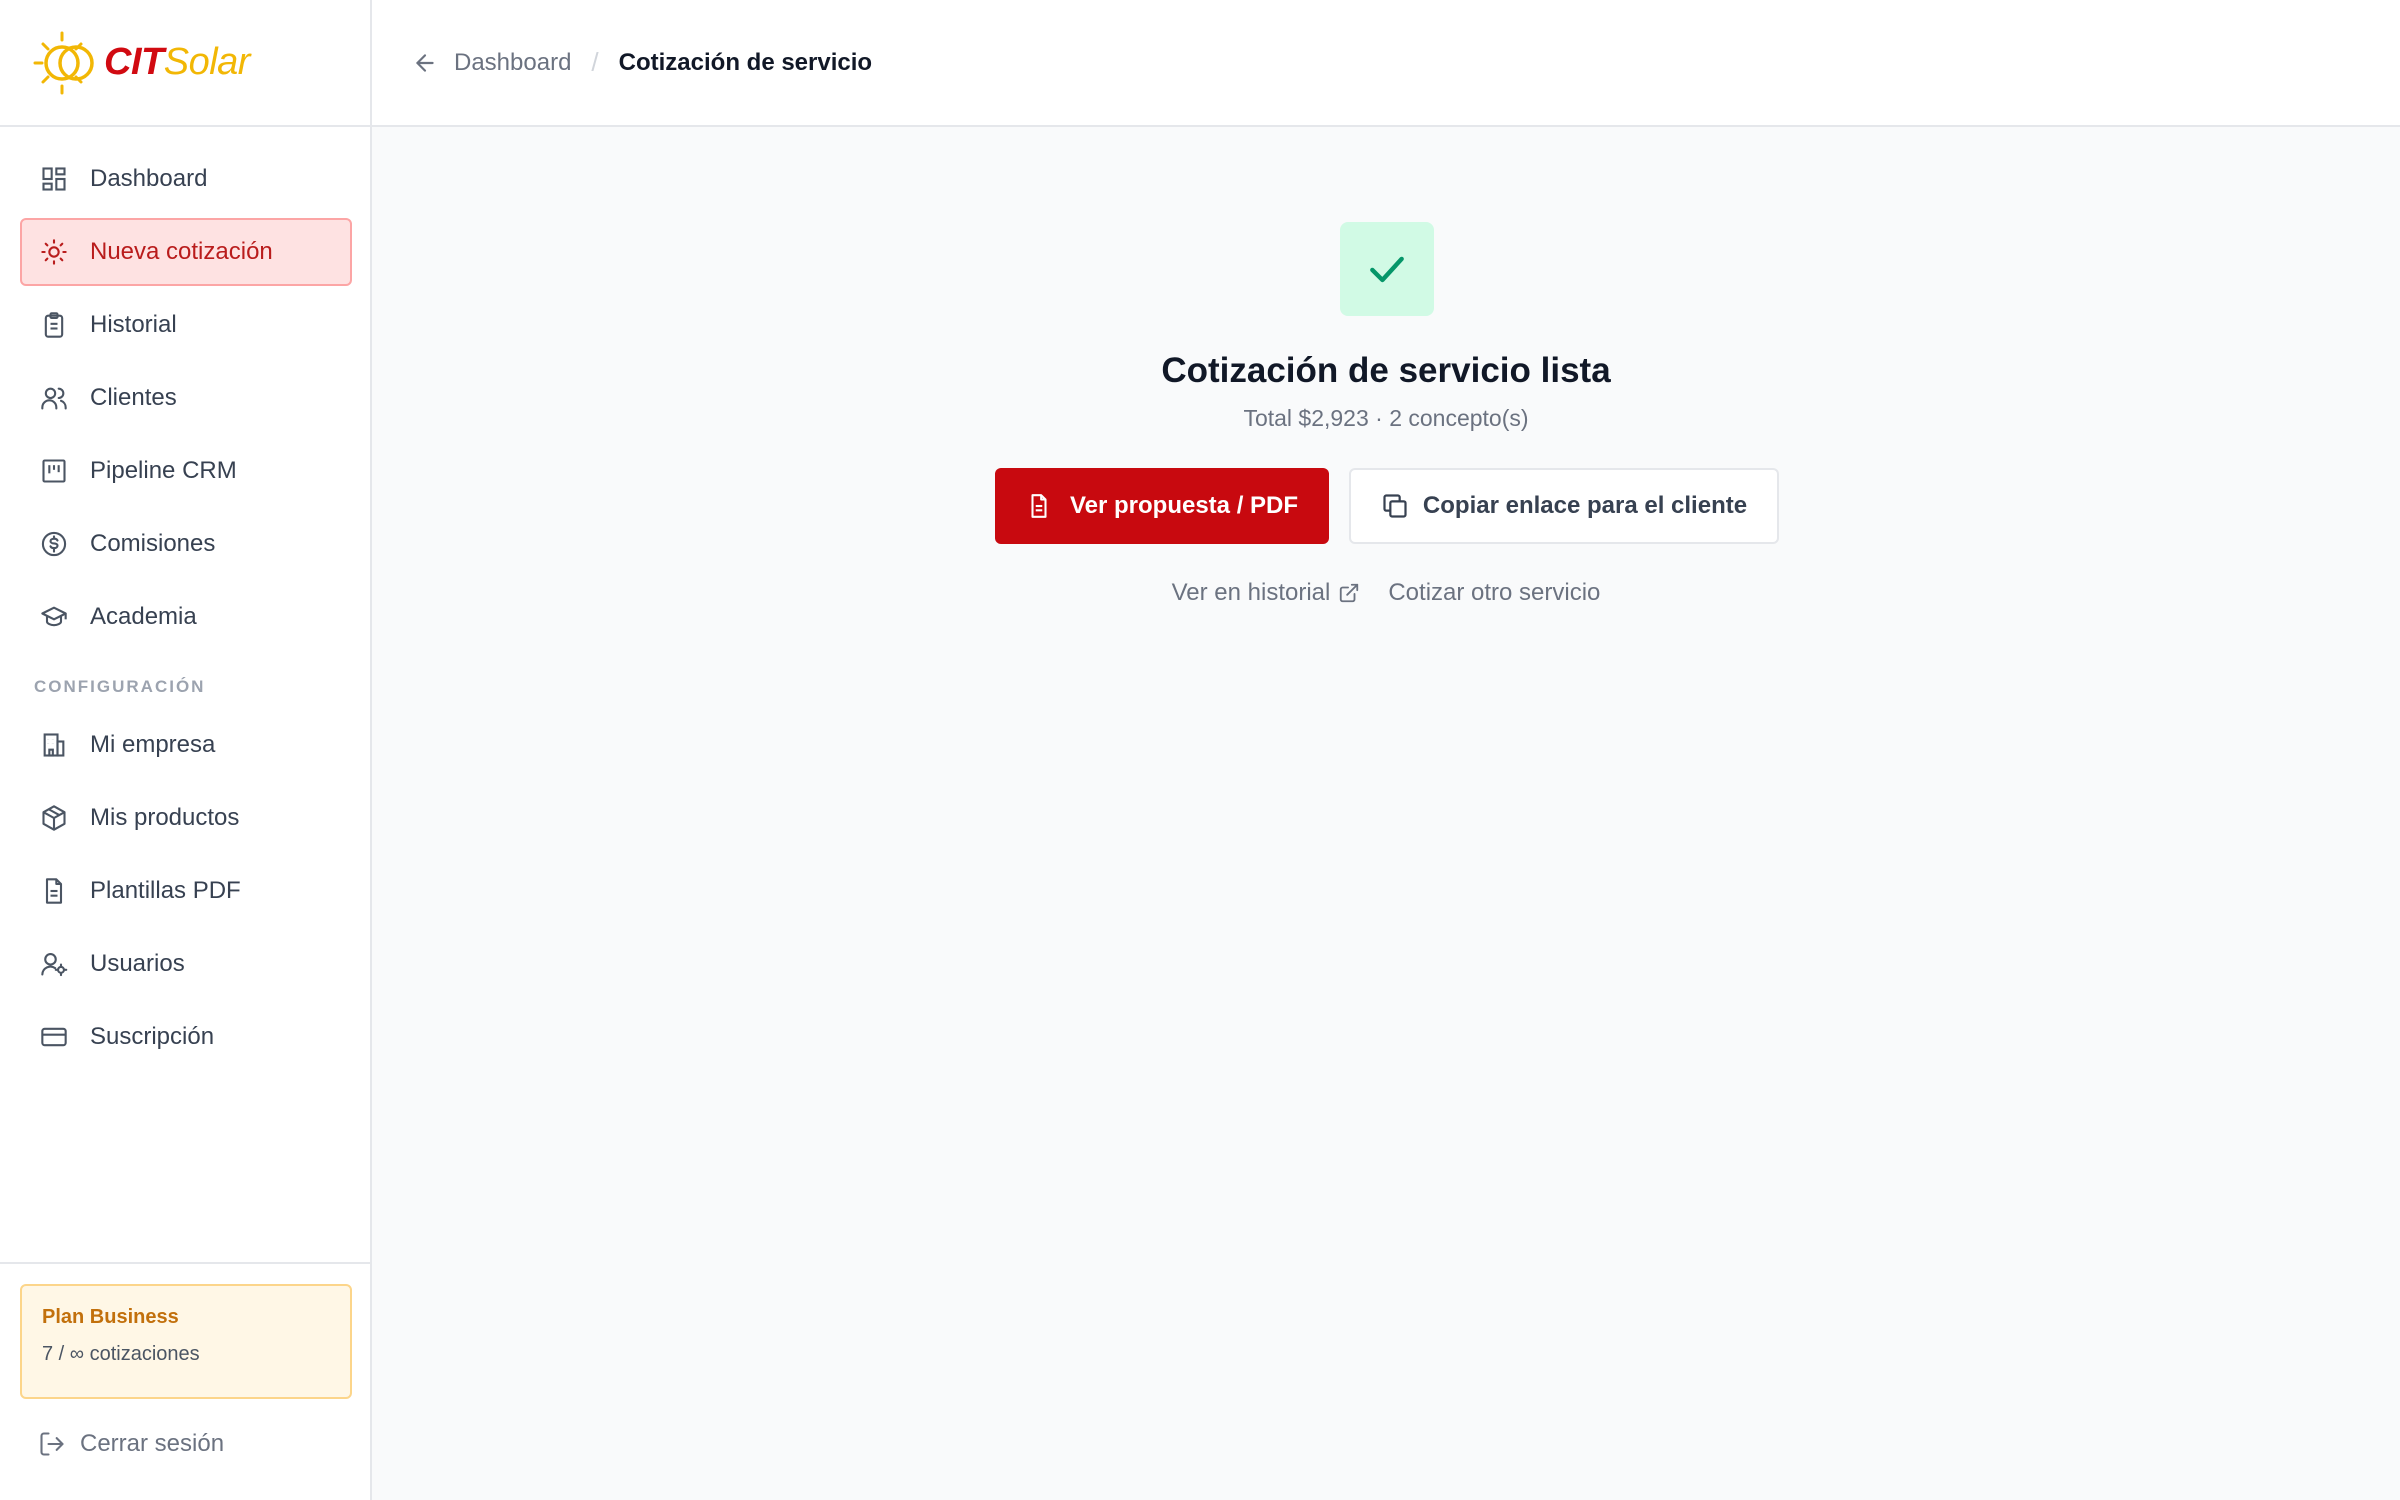 The image size is (2400, 1500). I want to click on sidebar-item-suscripcion: Suscripción, so click(186, 1037).